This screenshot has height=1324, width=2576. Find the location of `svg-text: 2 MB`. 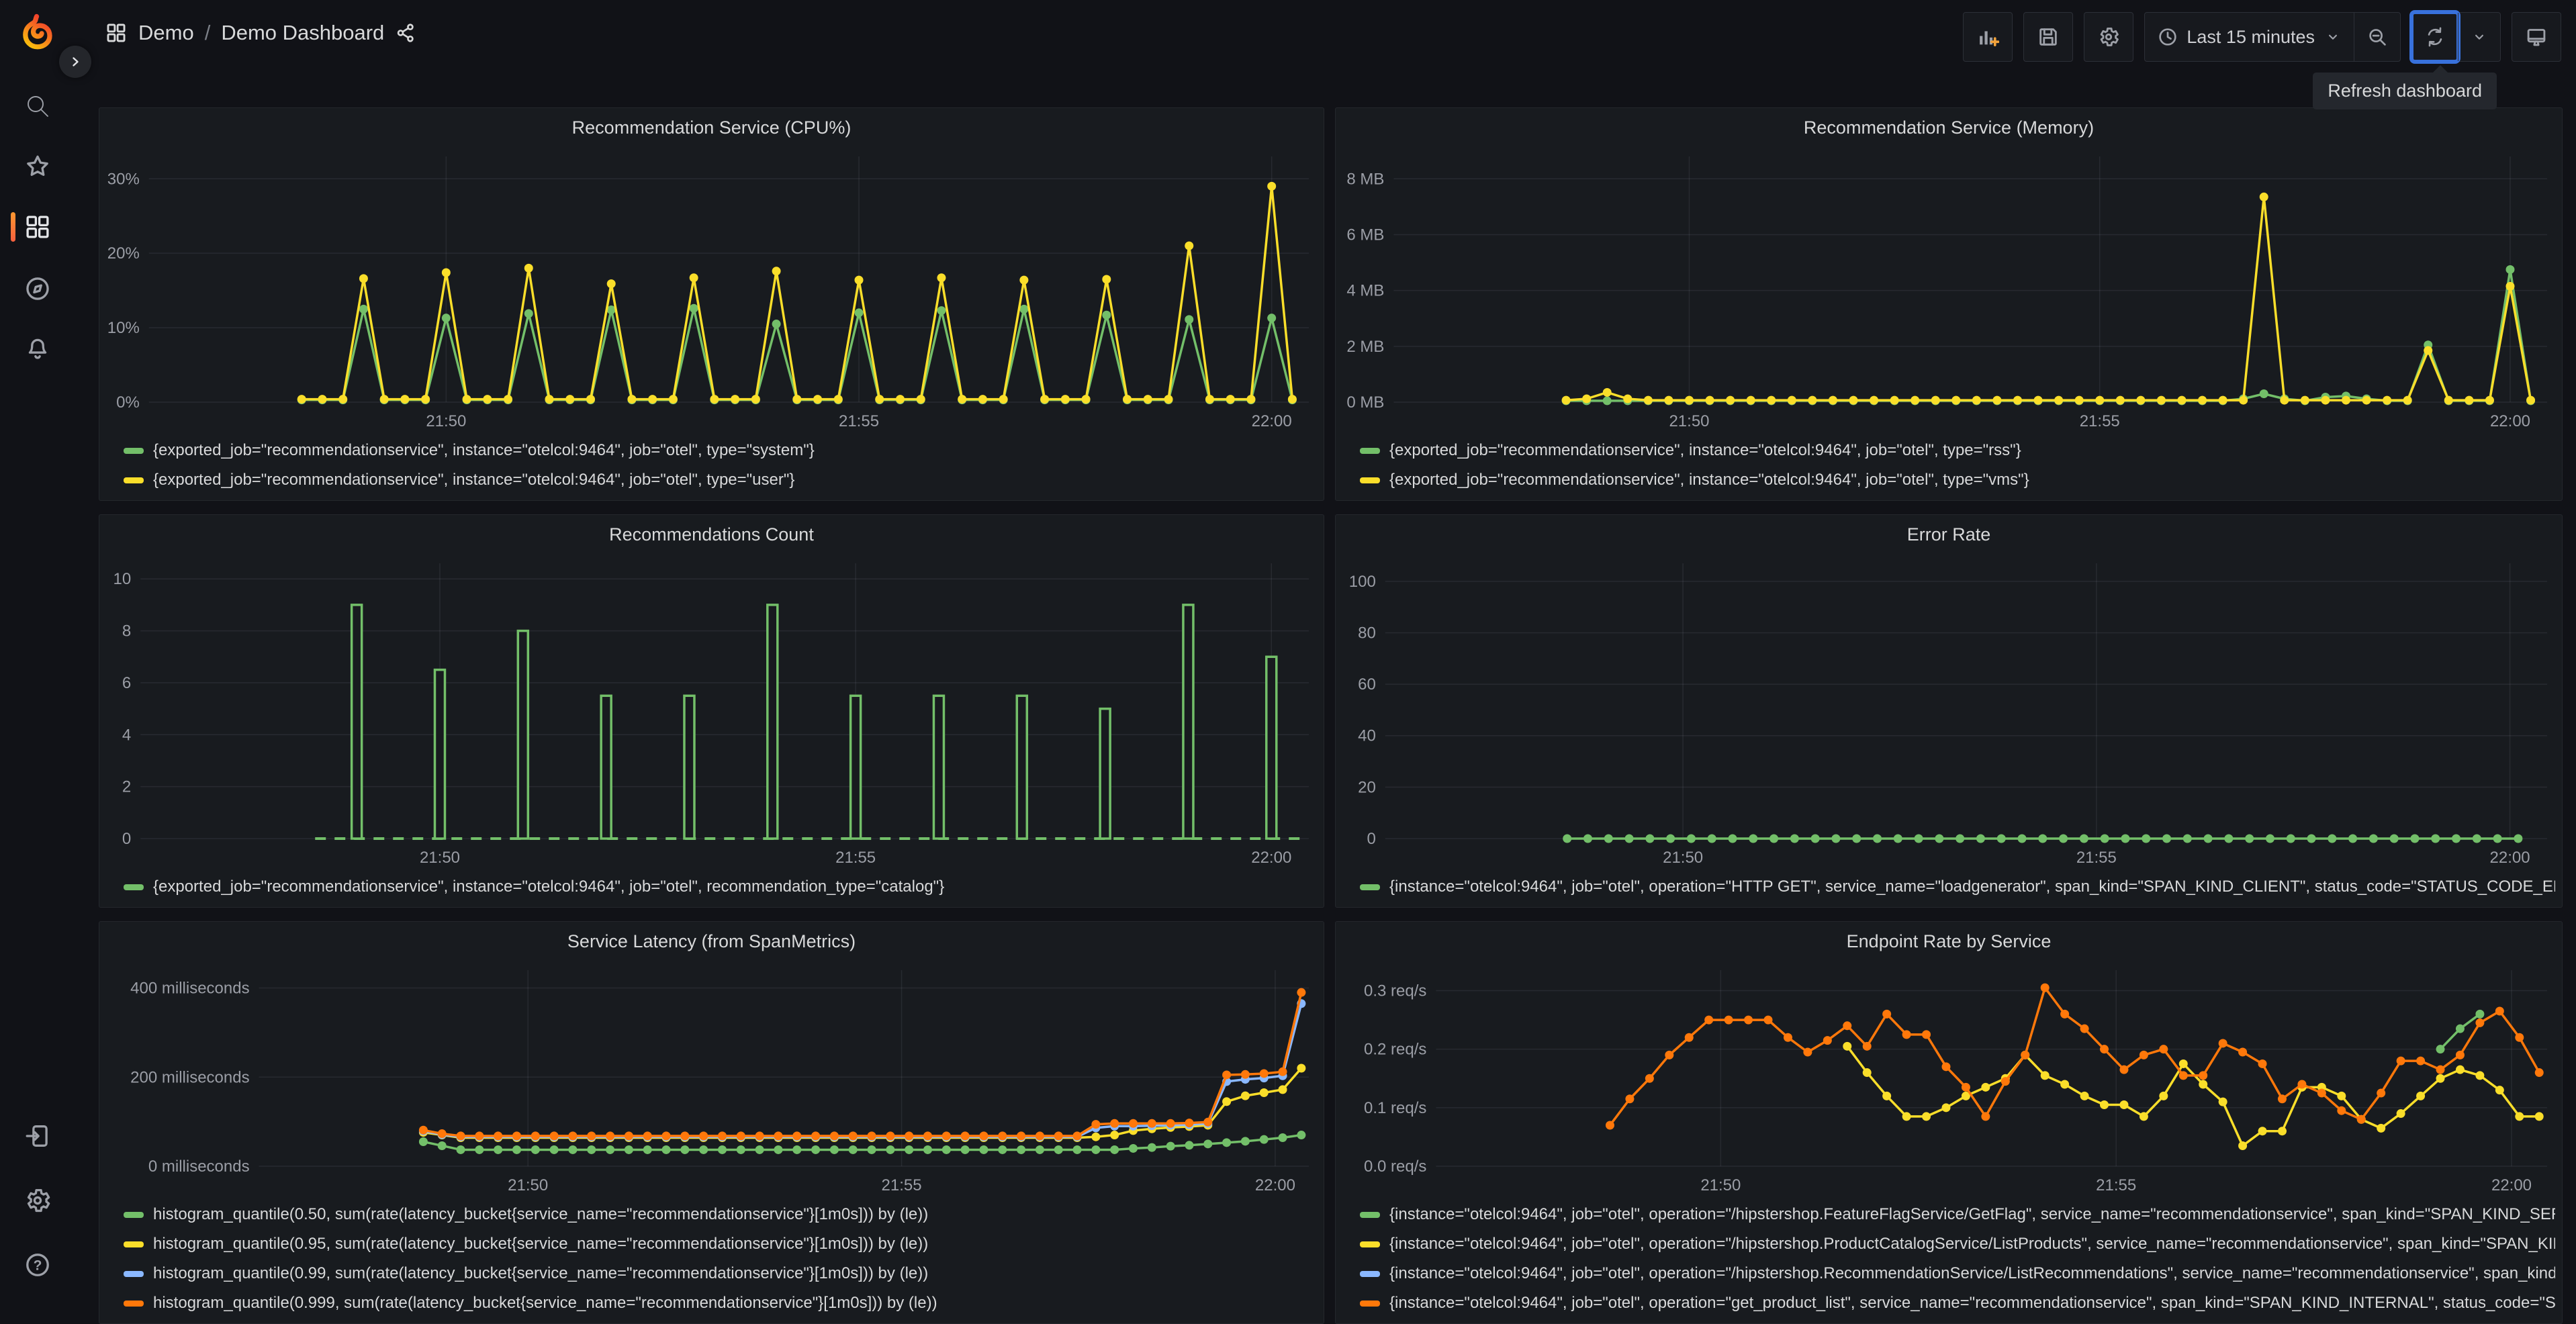

svg-text: 2 MB is located at coordinates (1365, 347).